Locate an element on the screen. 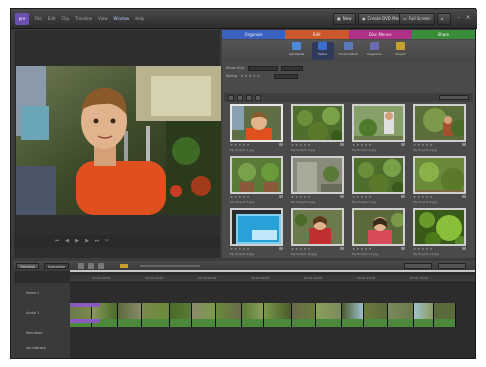 This screenshot has width=486, height=367. media-thumbnail: ★★★★★ My Project 8.jpg is located at coordinates (440, 181).